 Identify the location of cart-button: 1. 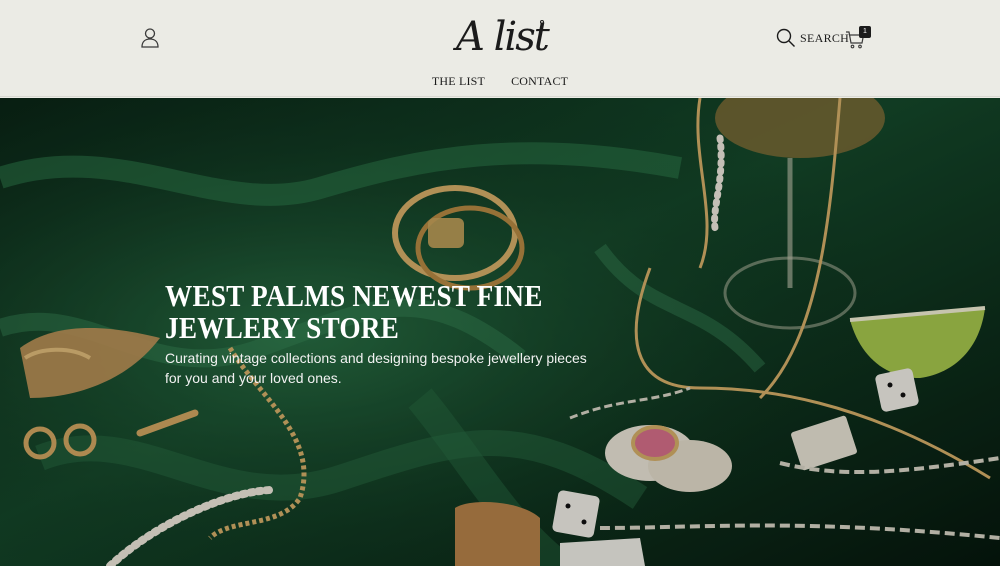
(860, 38).